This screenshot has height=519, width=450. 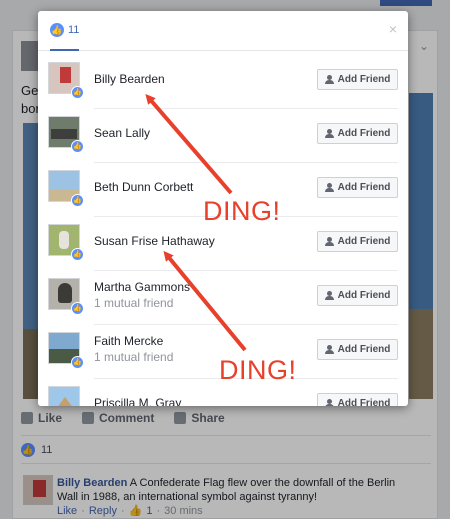 I want to click on person-name: Priscilla M. Gray, so click(x=137, y=401).